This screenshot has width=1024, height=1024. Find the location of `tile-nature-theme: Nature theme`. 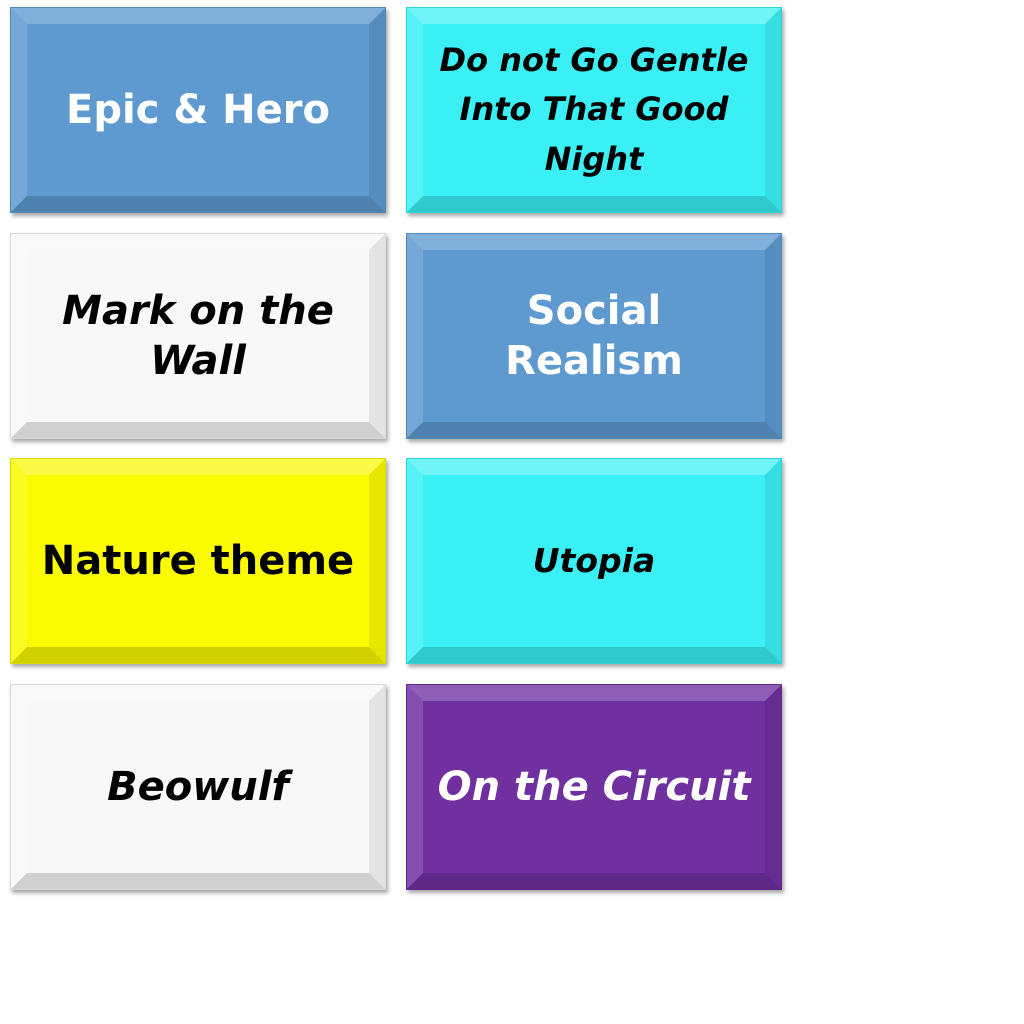

tile-nature-theme: Nature theme is located at coordinates (198, 561).